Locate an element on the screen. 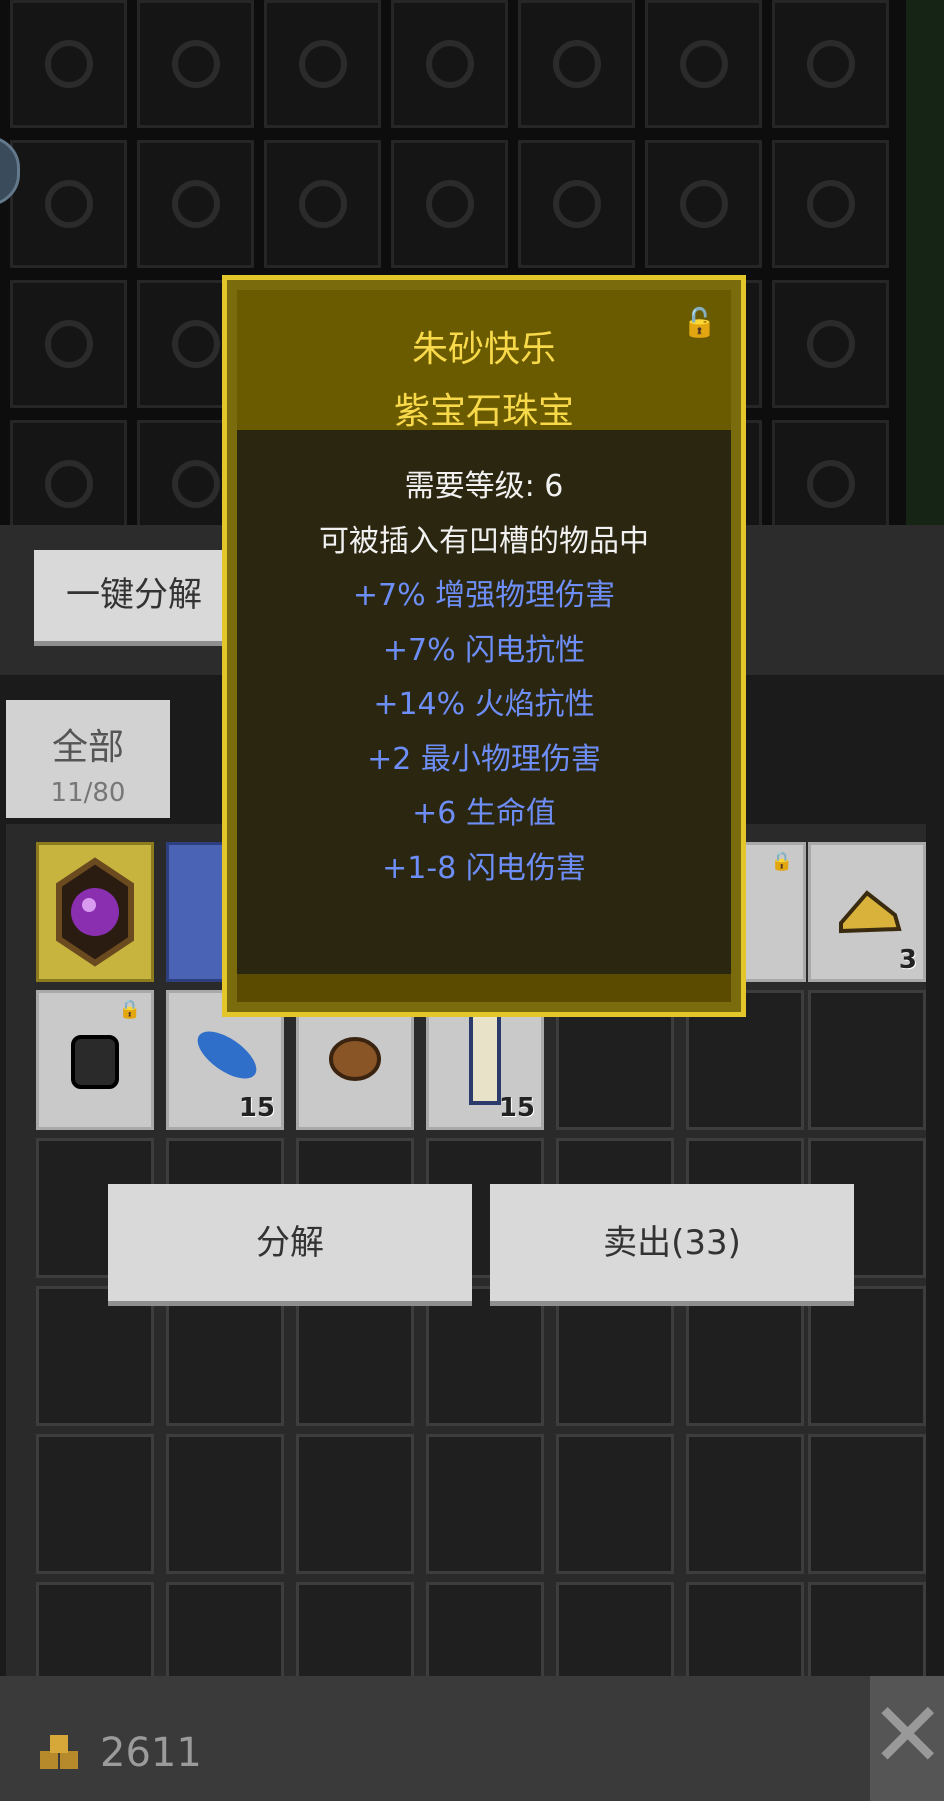 The image size is (944, 1801). inventory-slot-dark-stone: 🔒 is located at coordinates (95, 1060).